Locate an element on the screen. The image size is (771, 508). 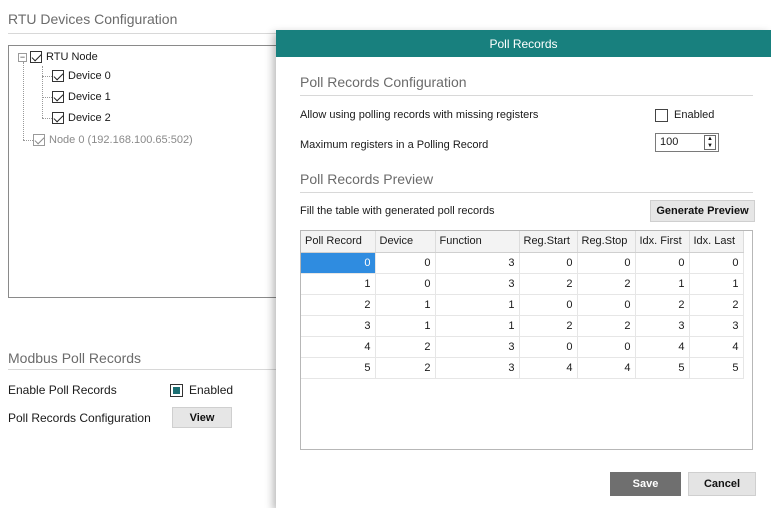
table-row: 2 1 1 0 0 2 2 is located at coordinates (522, 305).